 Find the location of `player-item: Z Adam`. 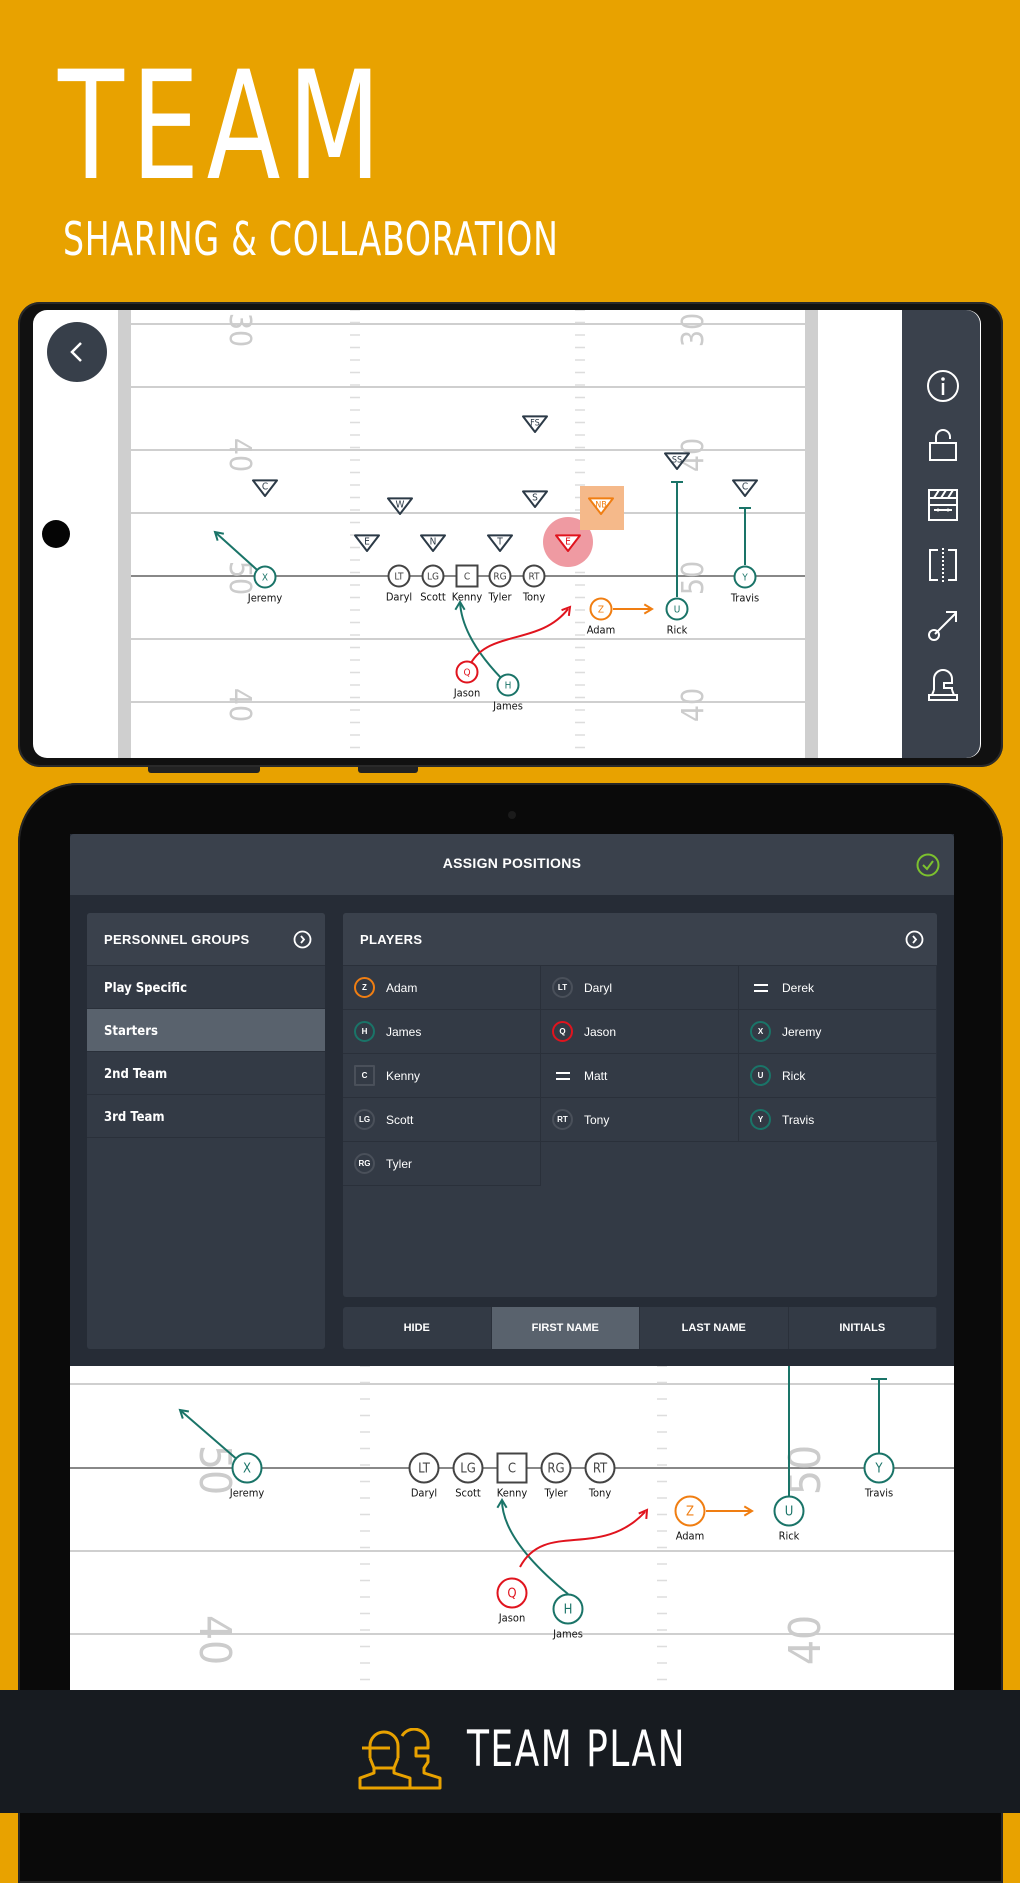

player-item: Z Adam is located at coordinates (442, 988).